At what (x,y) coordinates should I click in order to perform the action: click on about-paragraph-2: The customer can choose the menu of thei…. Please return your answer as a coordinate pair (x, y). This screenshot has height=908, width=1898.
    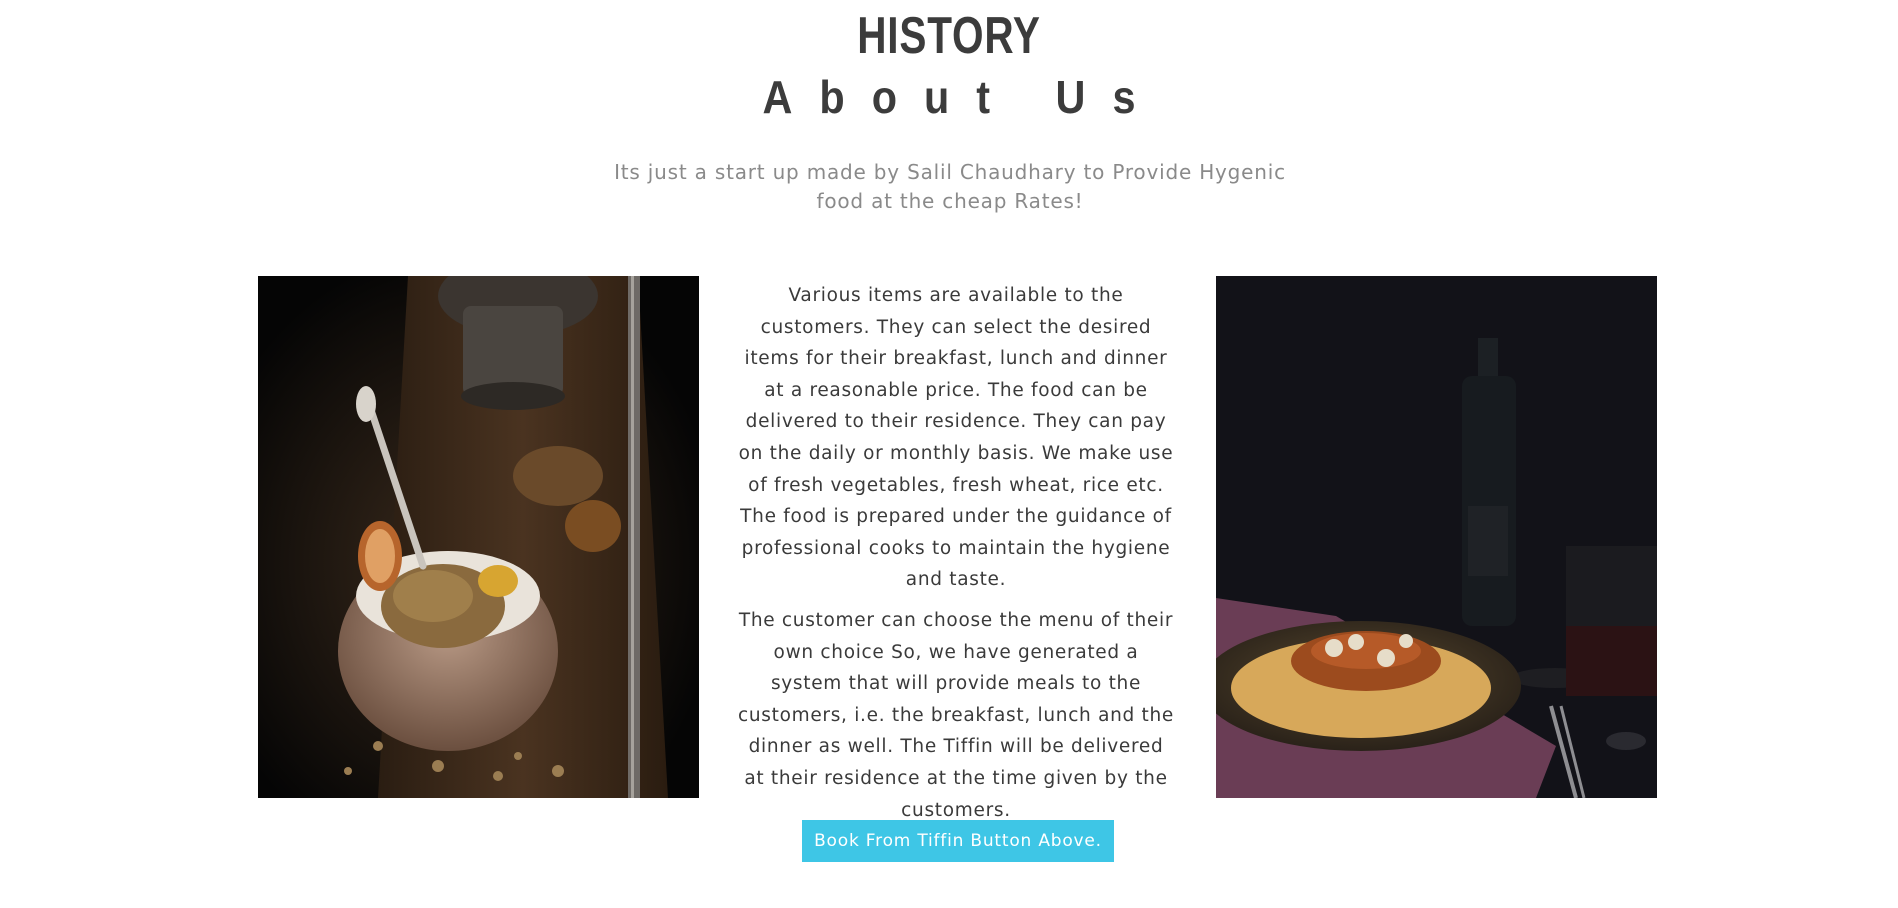
    Looking at the image, I should click on (956, 715).